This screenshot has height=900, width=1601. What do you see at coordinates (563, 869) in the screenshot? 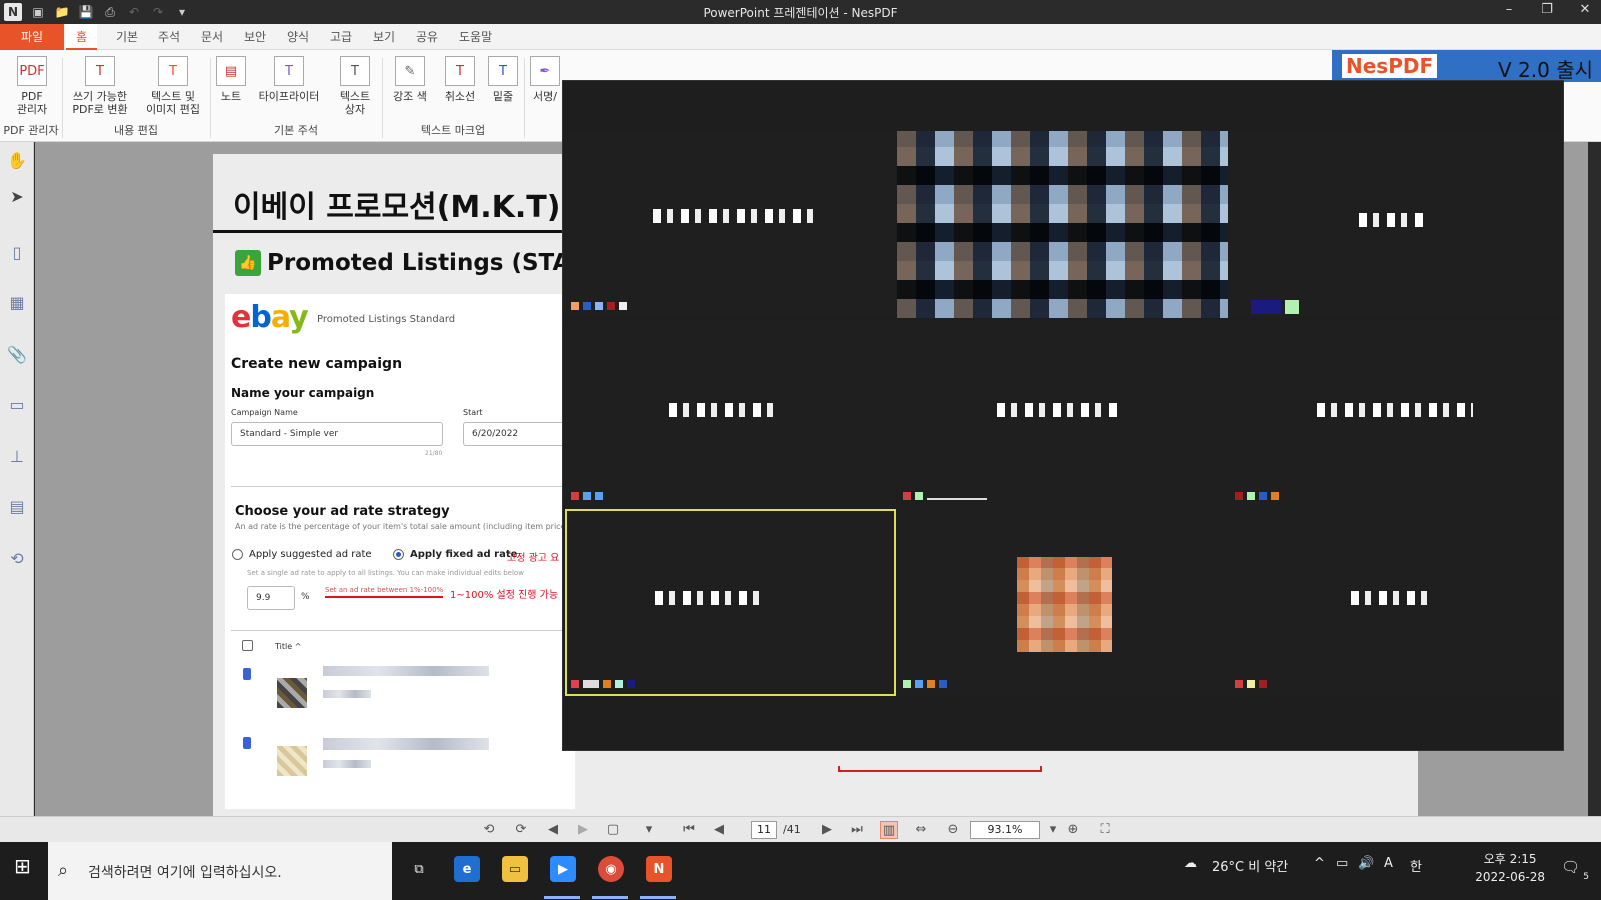
I see `zoom-app-icon: ▶` at bounding box center [563, 869].